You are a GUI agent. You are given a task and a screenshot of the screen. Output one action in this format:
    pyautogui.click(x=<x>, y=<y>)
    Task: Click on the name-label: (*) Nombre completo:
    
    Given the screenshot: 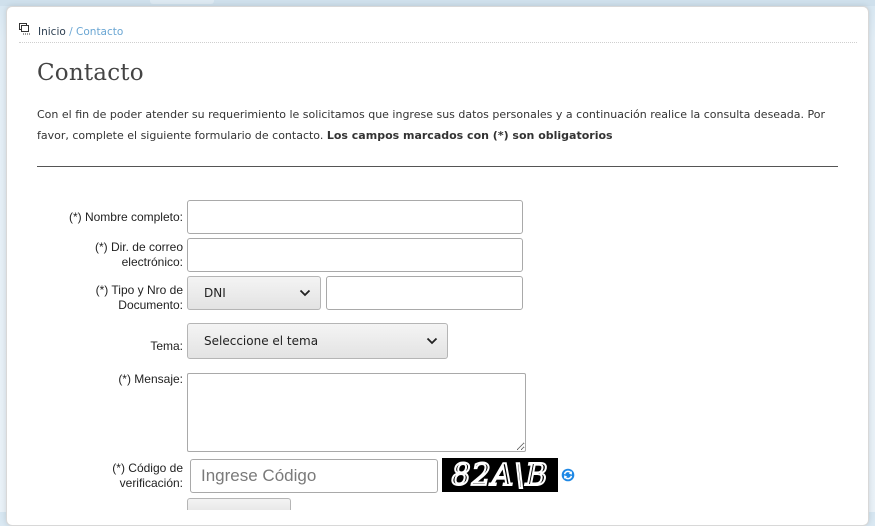 What is the action you would take?
    pyautogui.click(x=125, y=217)
    